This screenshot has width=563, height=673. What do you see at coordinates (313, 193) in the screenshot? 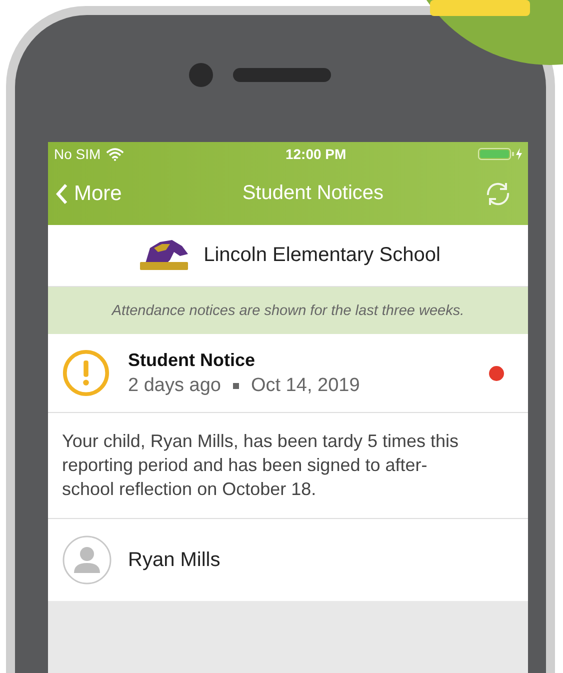
I see `screen-title: Student Notices` at bounding box center [313, 193].